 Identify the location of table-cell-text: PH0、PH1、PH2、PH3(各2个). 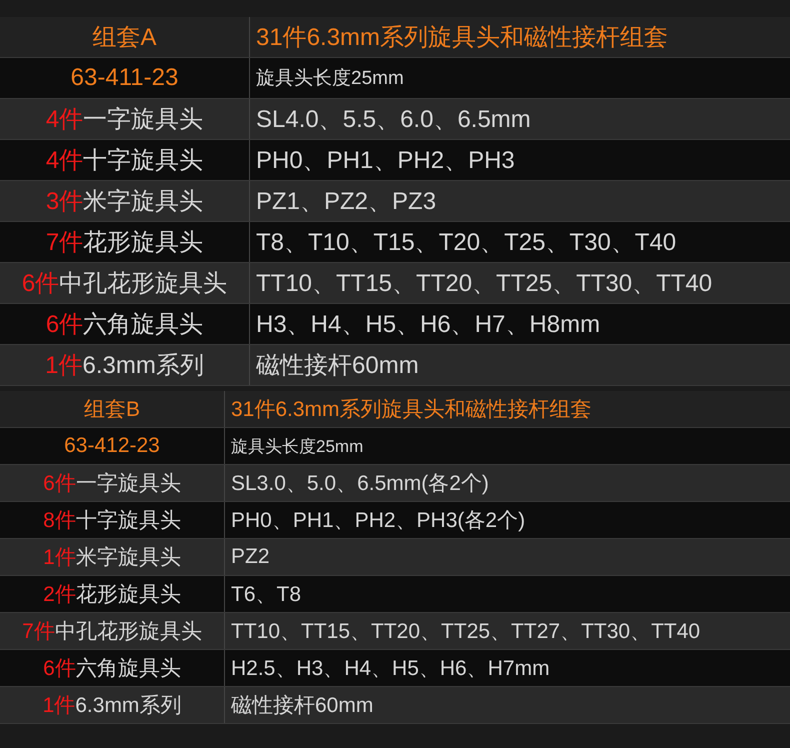
(378, 521).